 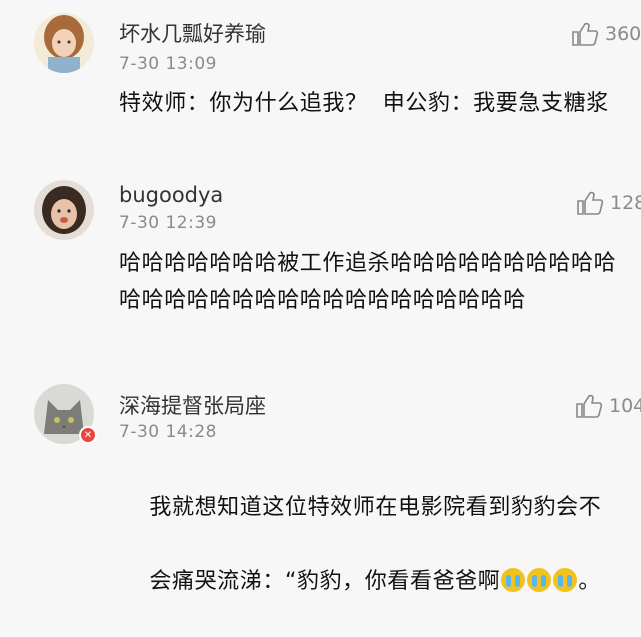 What do you see at coordinates (625, 406) in the screenshot?
I see `like-count: 104` at bounding box center [625, 406].